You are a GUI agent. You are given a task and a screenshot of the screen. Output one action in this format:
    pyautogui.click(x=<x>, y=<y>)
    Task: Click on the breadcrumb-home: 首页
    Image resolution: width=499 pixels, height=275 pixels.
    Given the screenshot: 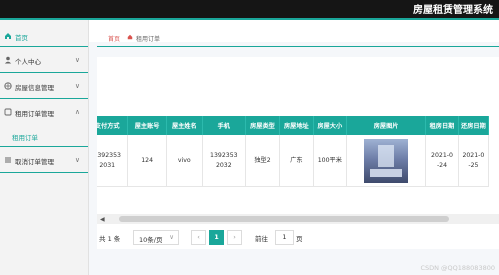 What is the action you would take?
    pyautogui.click(x=114, y=38)
    